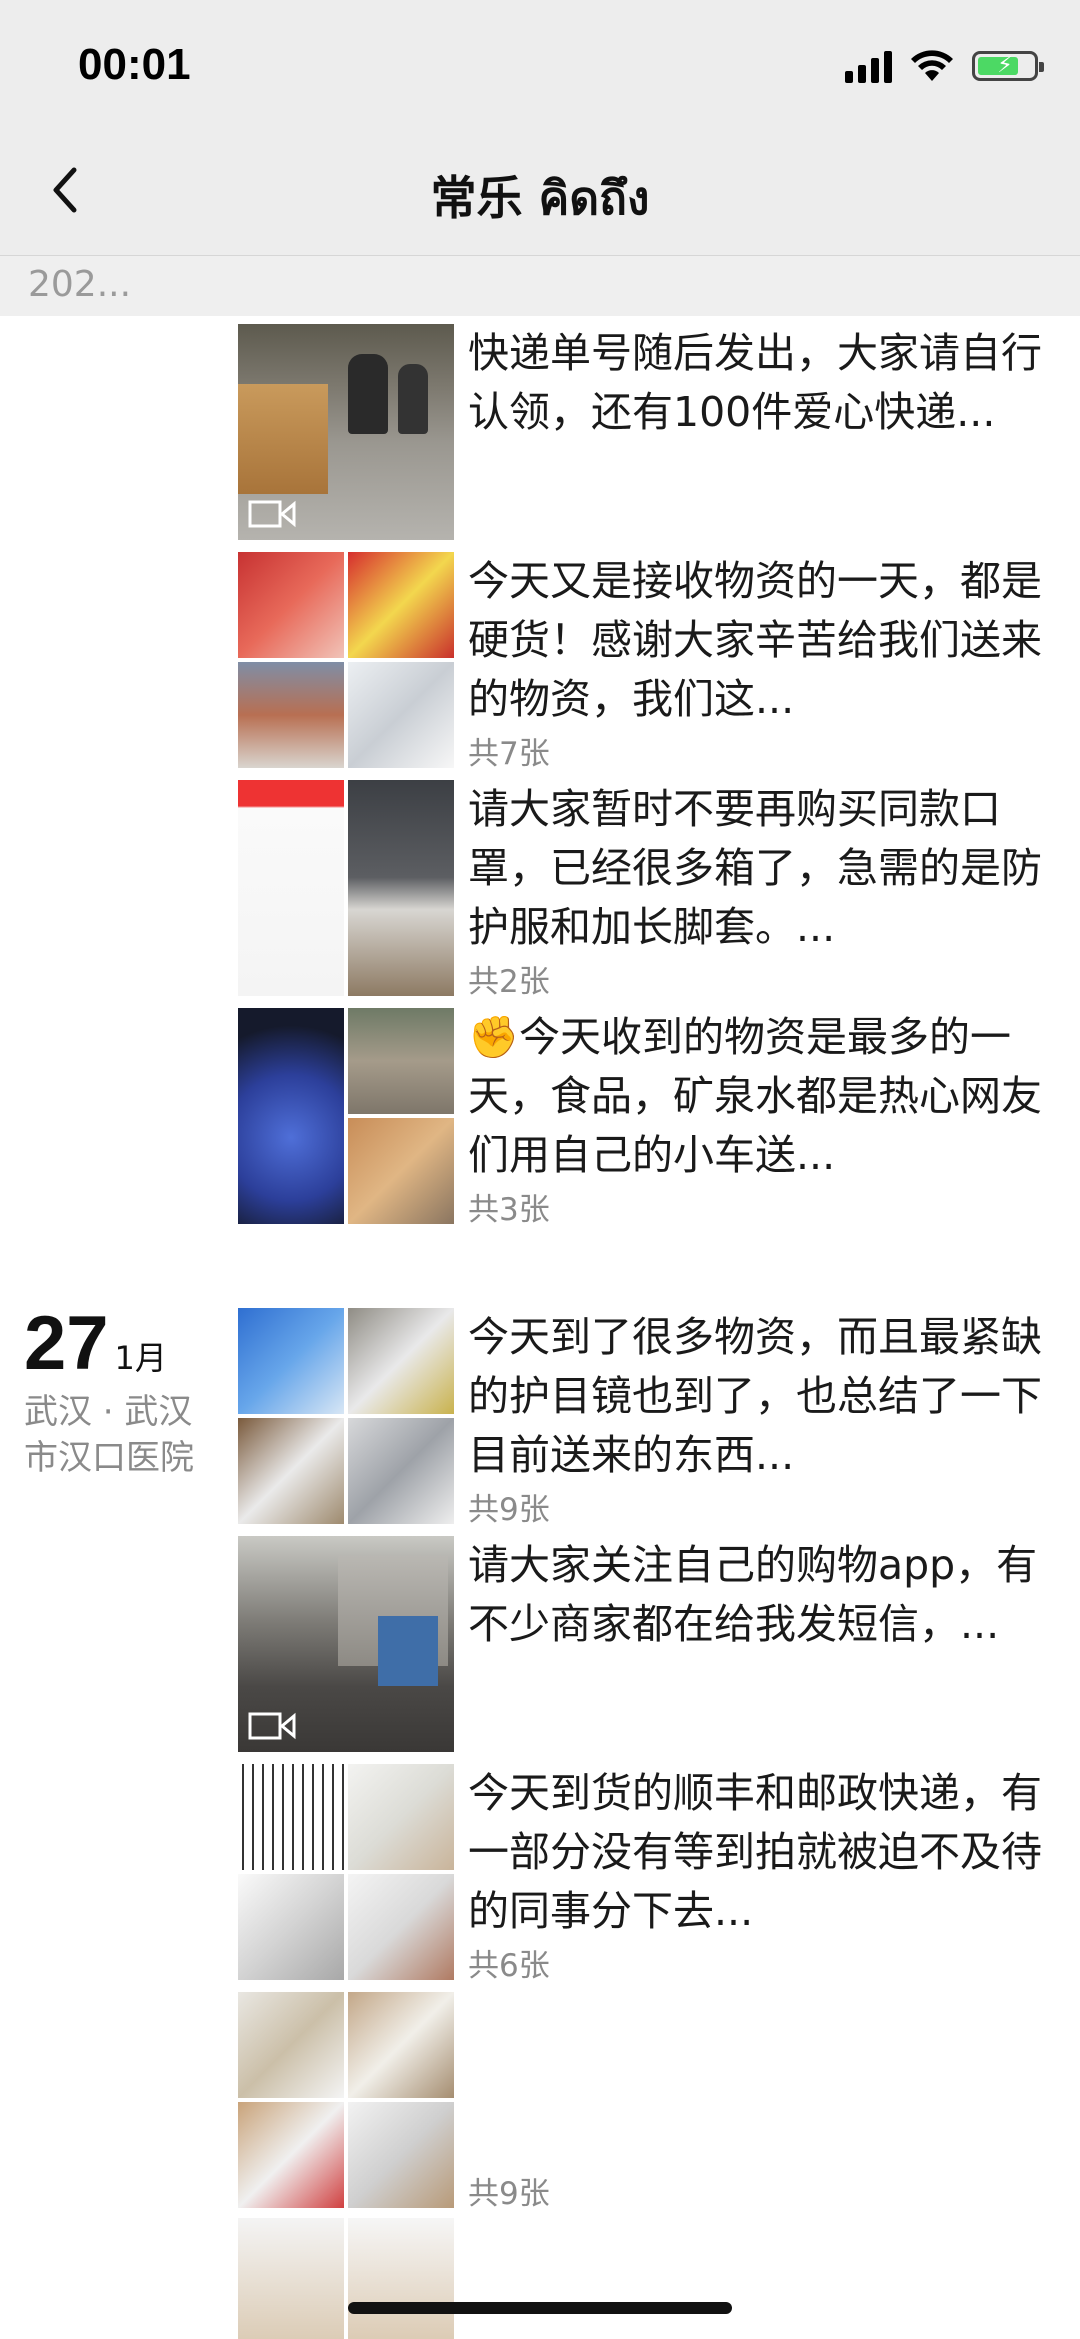  I want to click on status-bar: 00:01 ⚡, so click(540, 65).